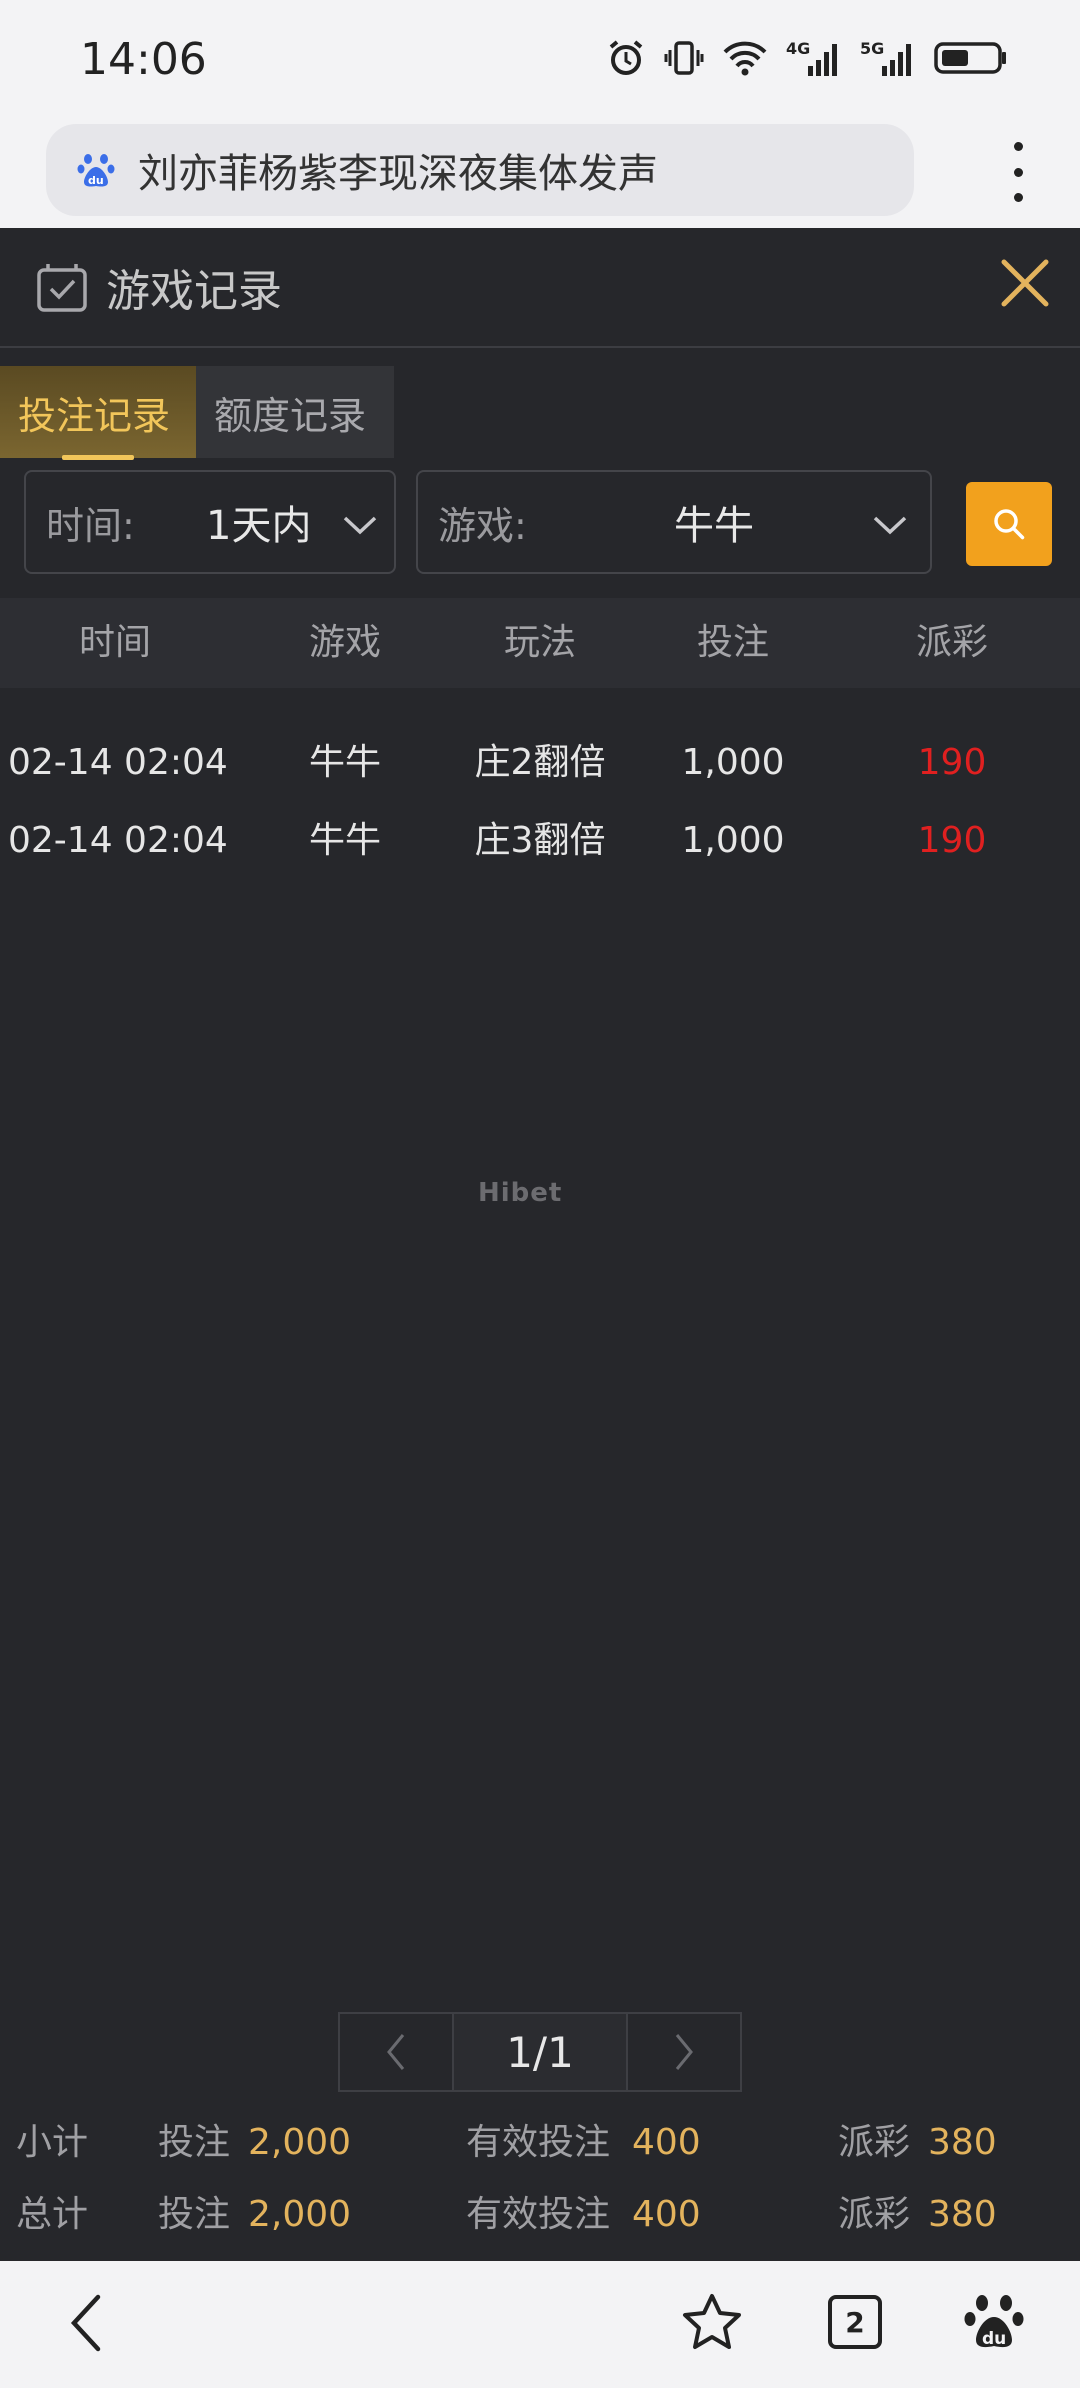 The image size is (1080, 2388). Describe the element at coordinates (540, 288) in the screenshot. I see `panel-header: 游戏记录` at that location.